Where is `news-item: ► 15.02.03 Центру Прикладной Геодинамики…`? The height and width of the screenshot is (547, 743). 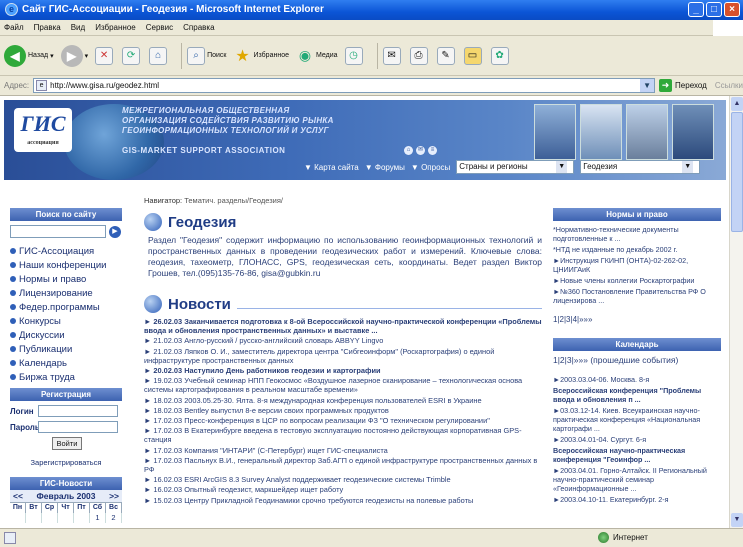 news-item: ► 15.02.03 Центру Прикладной Геодинамики… is located at coordinates (343, 500).